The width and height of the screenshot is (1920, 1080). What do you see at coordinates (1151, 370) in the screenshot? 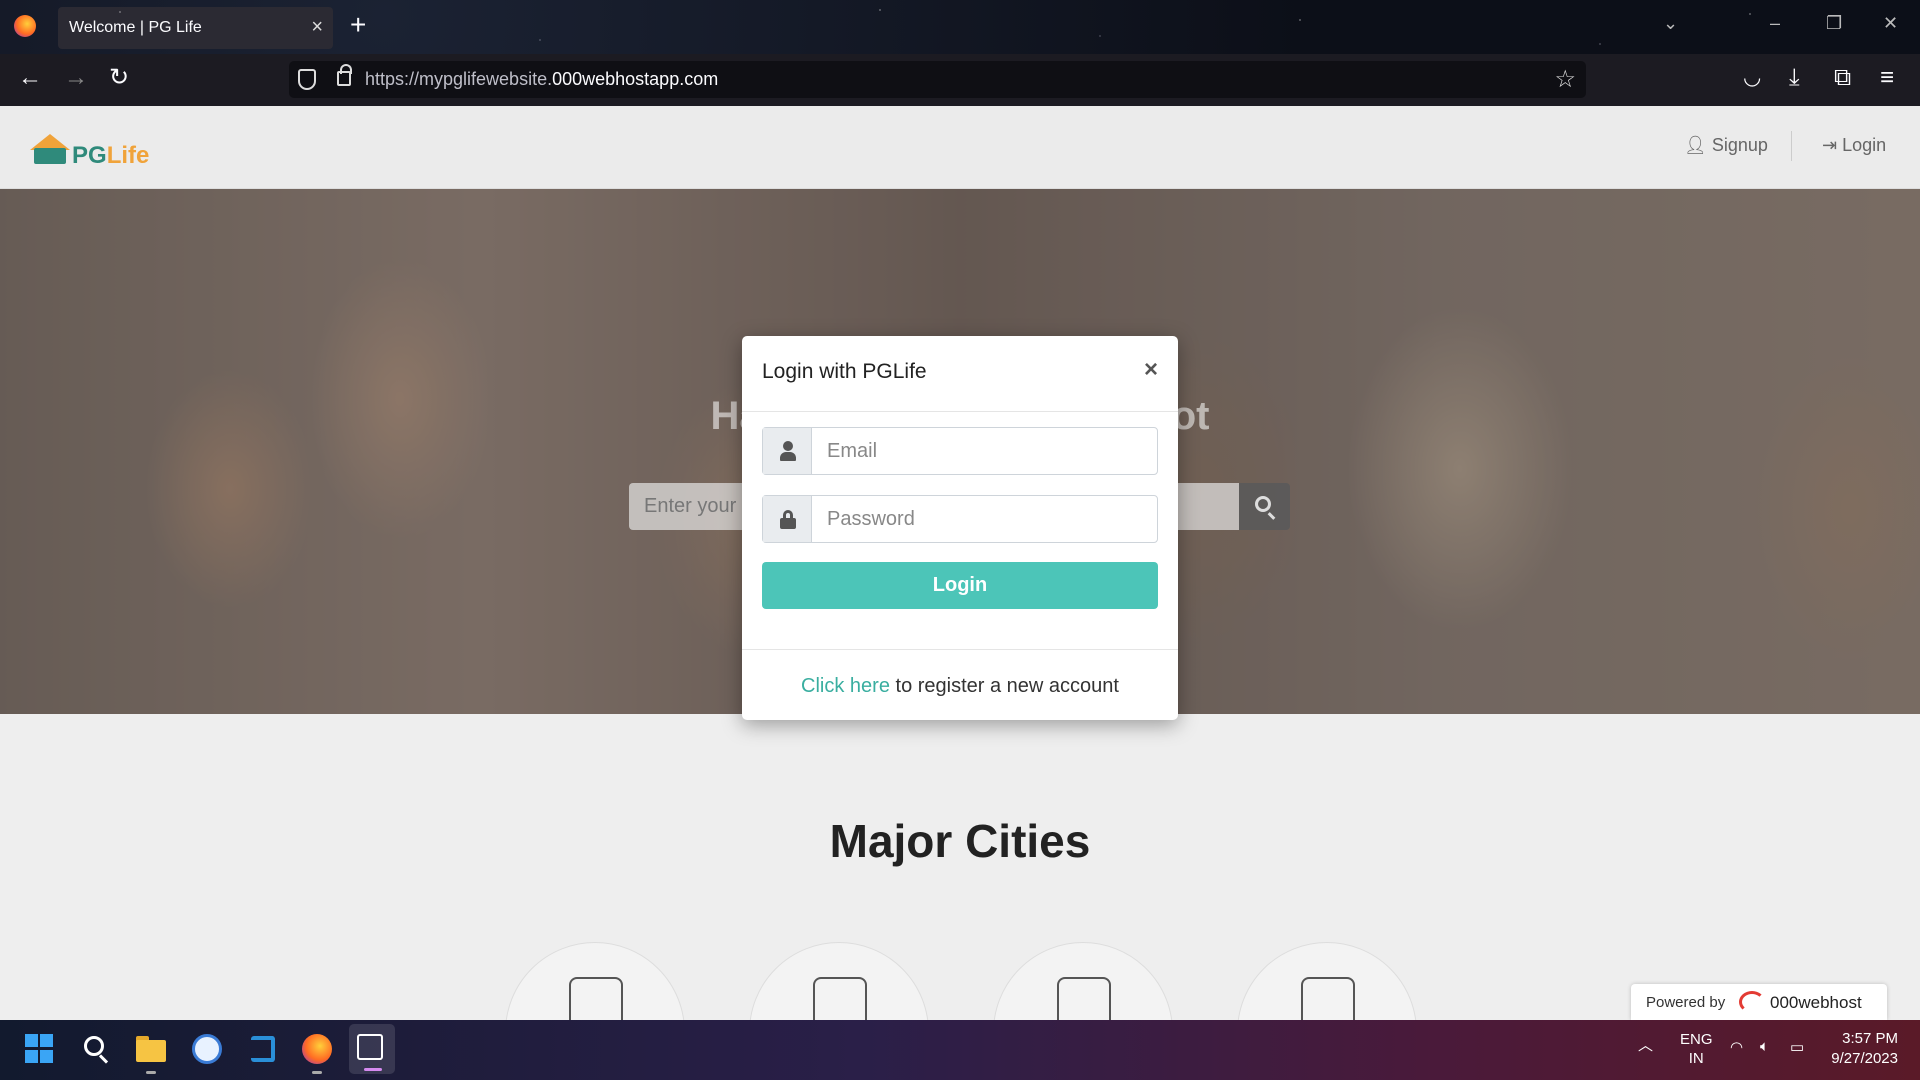
I see `modal-close-icon: ×` at bounding box center [1151, 370].